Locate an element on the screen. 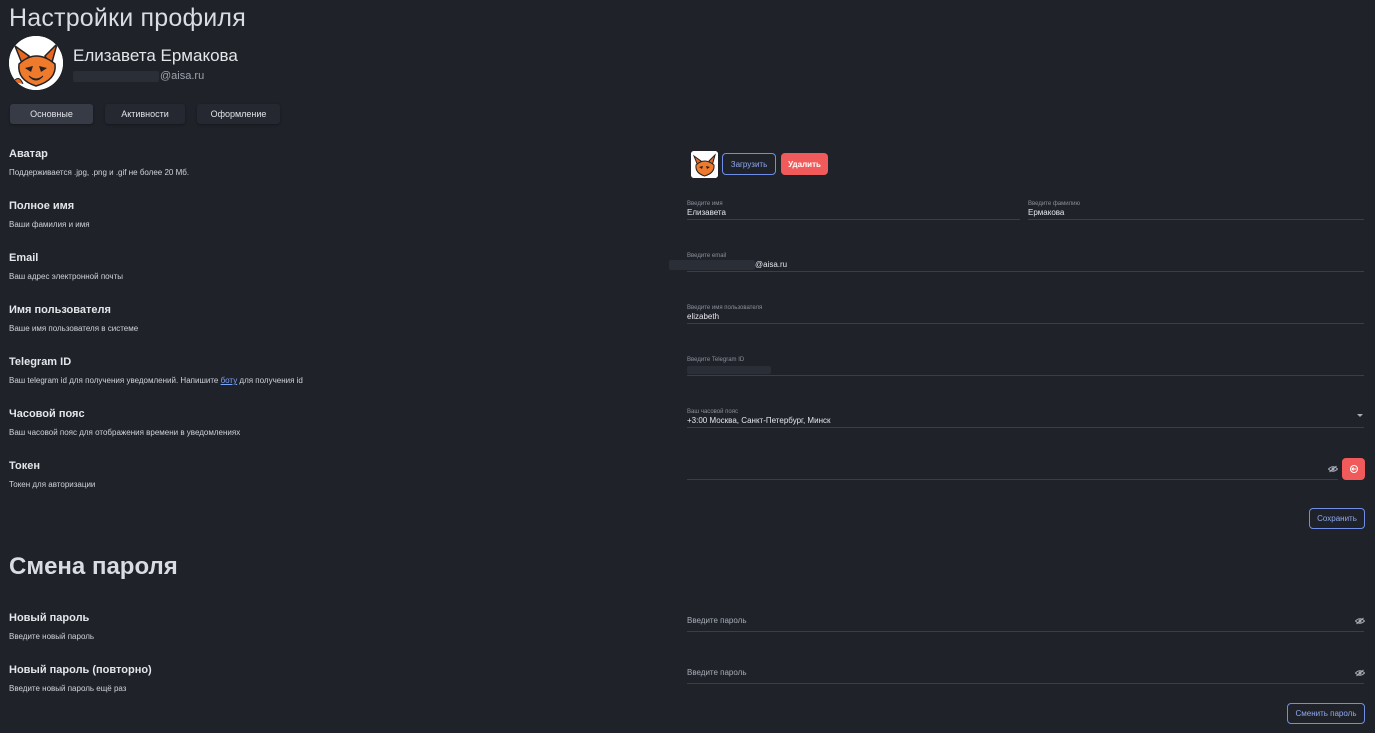  row-description: Введите новый пароль is located at coordinates (52, 636).